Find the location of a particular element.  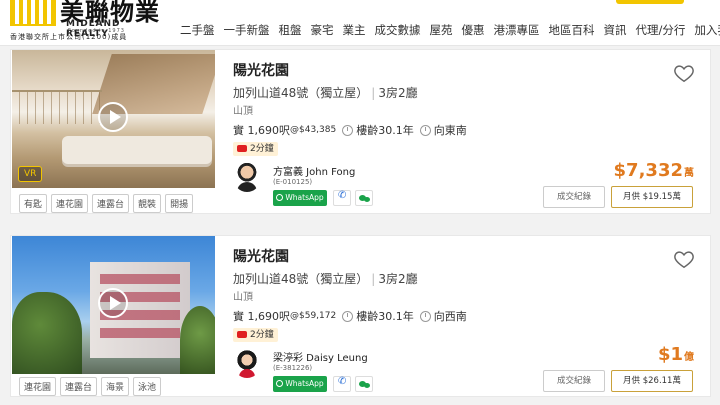

unit-price-text: @$43,385 is located at coordinates (313, 130).